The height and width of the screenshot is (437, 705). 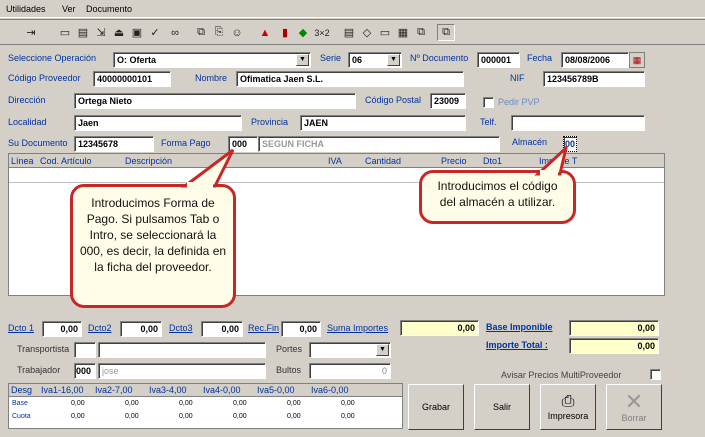 What do you see at coordinates (114, 144) in the screenshot?
I see `sudoc-input: 12345678` at bounding box center [114, 144].